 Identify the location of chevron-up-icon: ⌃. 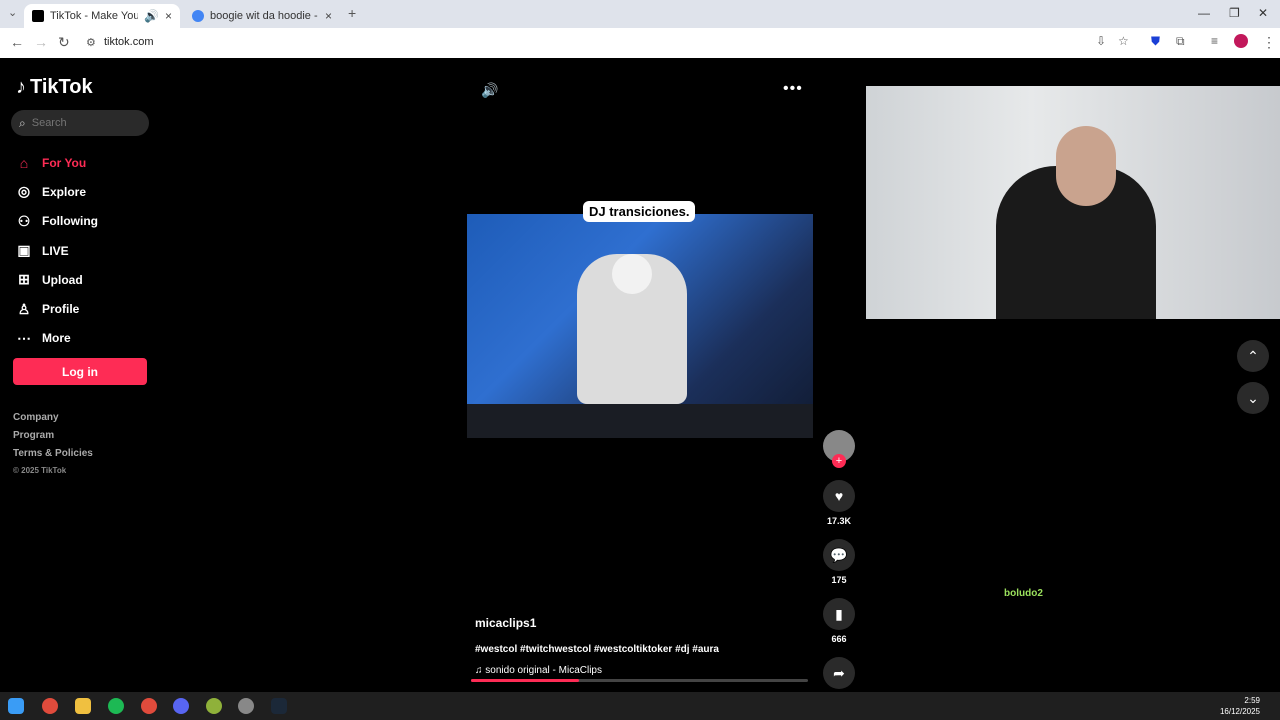
(1253, 355).